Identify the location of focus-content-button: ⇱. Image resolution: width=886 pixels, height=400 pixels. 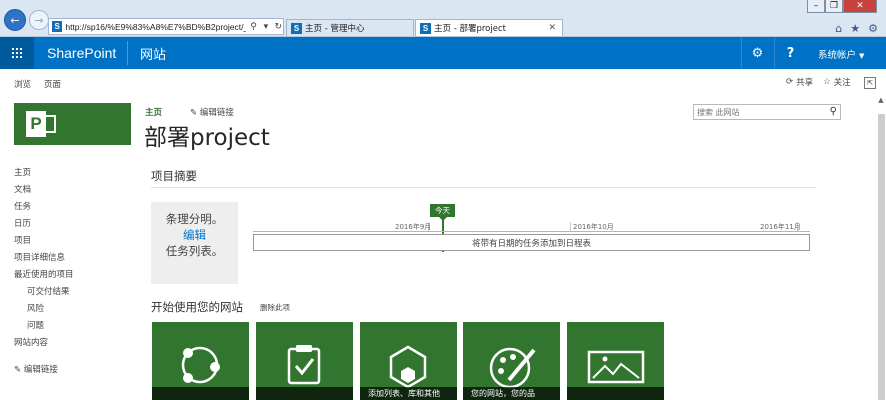
(870, 83).